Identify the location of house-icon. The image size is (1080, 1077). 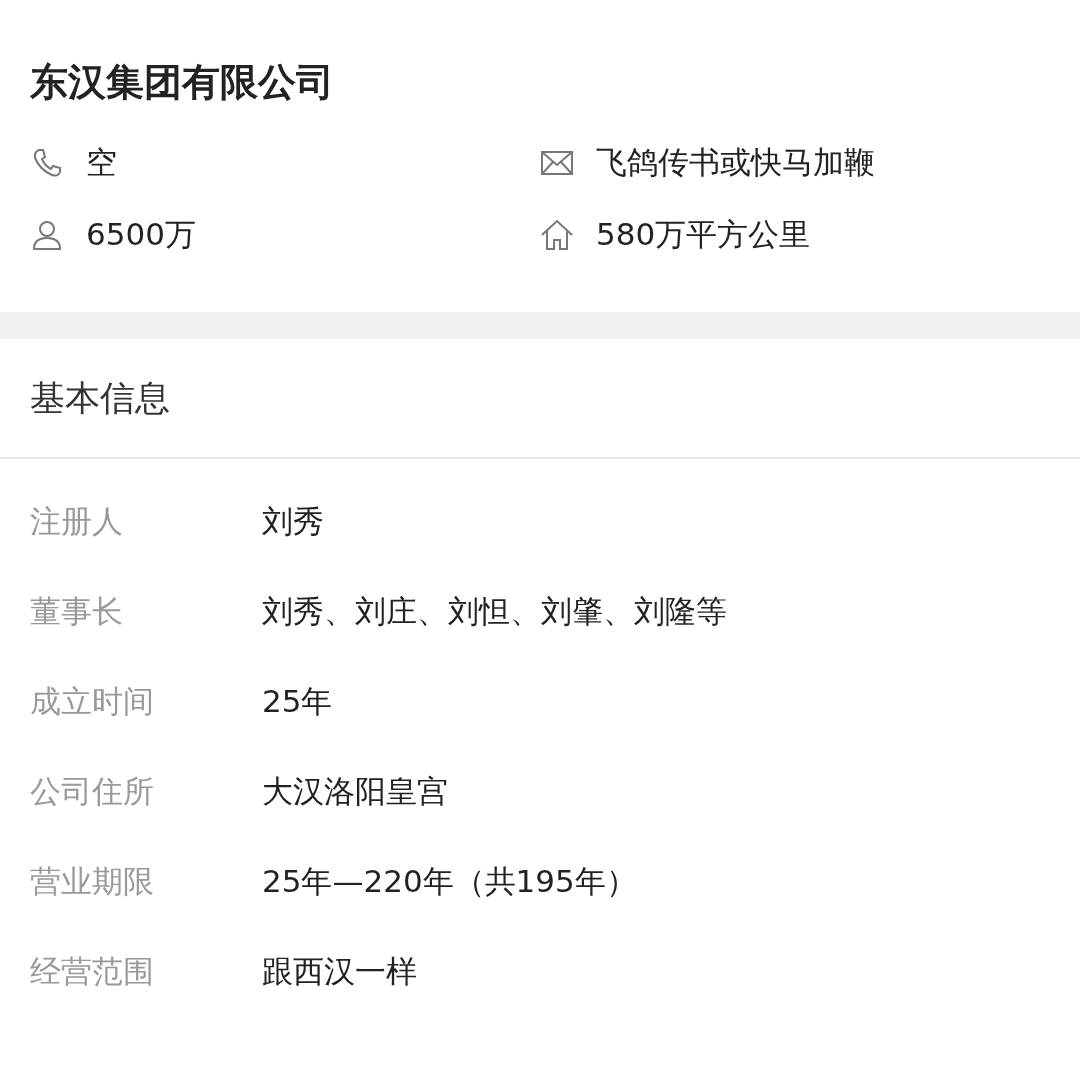
(557, 235).